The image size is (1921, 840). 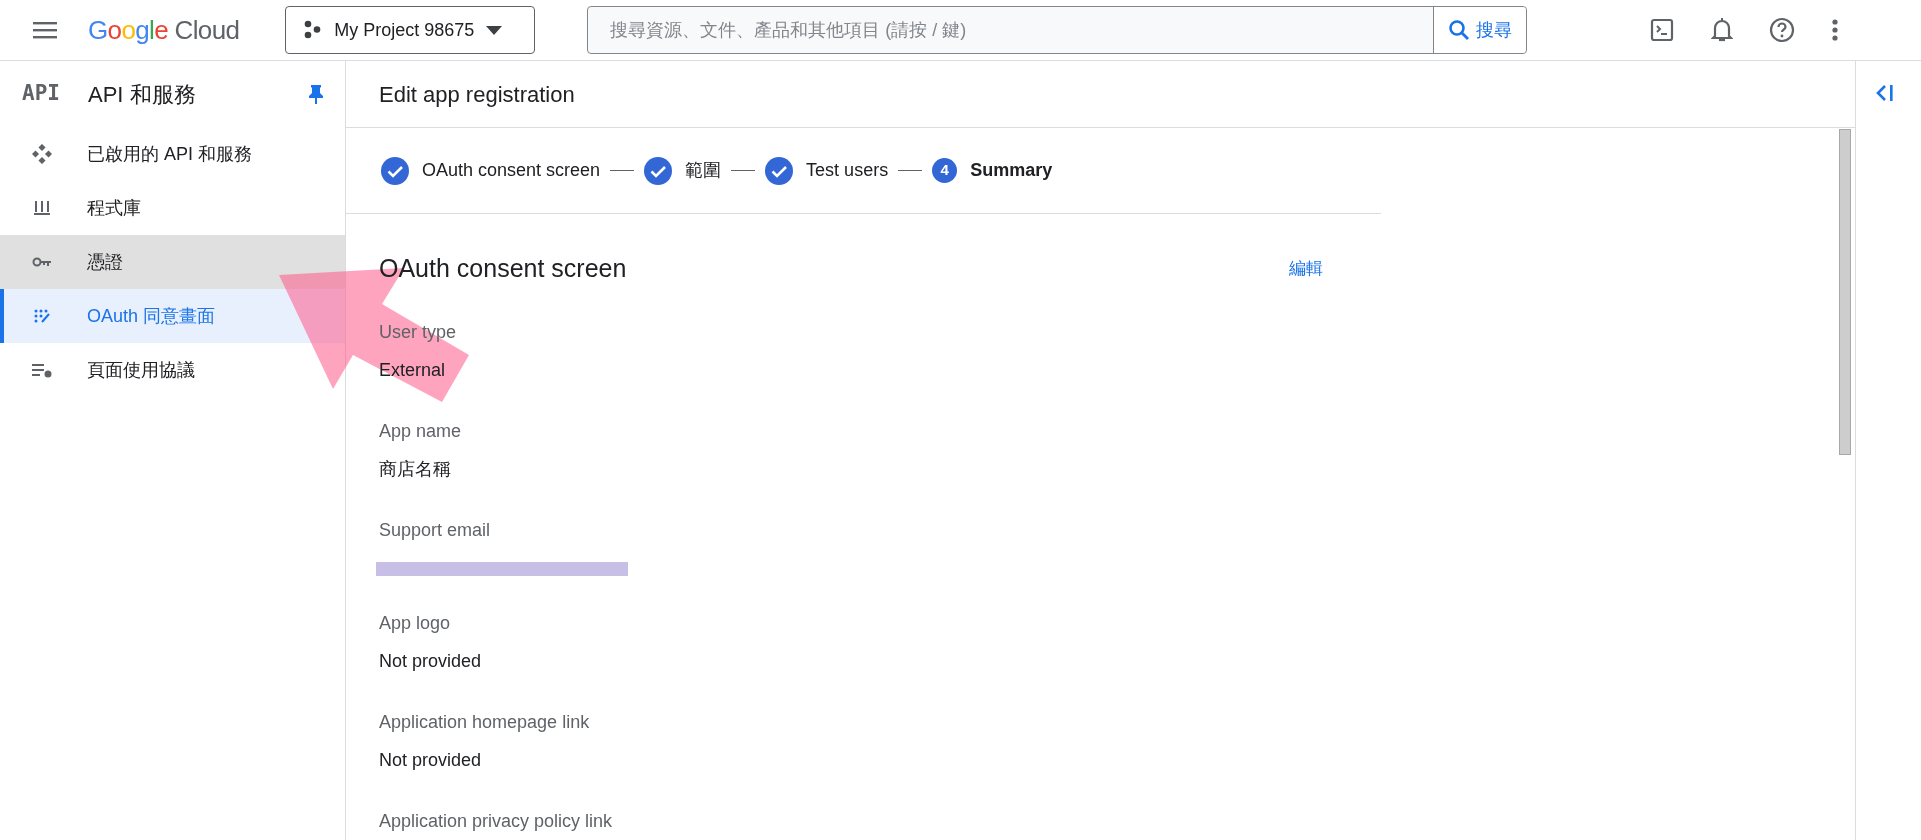 I want to click on more-vertical-icon, so click(x=1835, y=30).